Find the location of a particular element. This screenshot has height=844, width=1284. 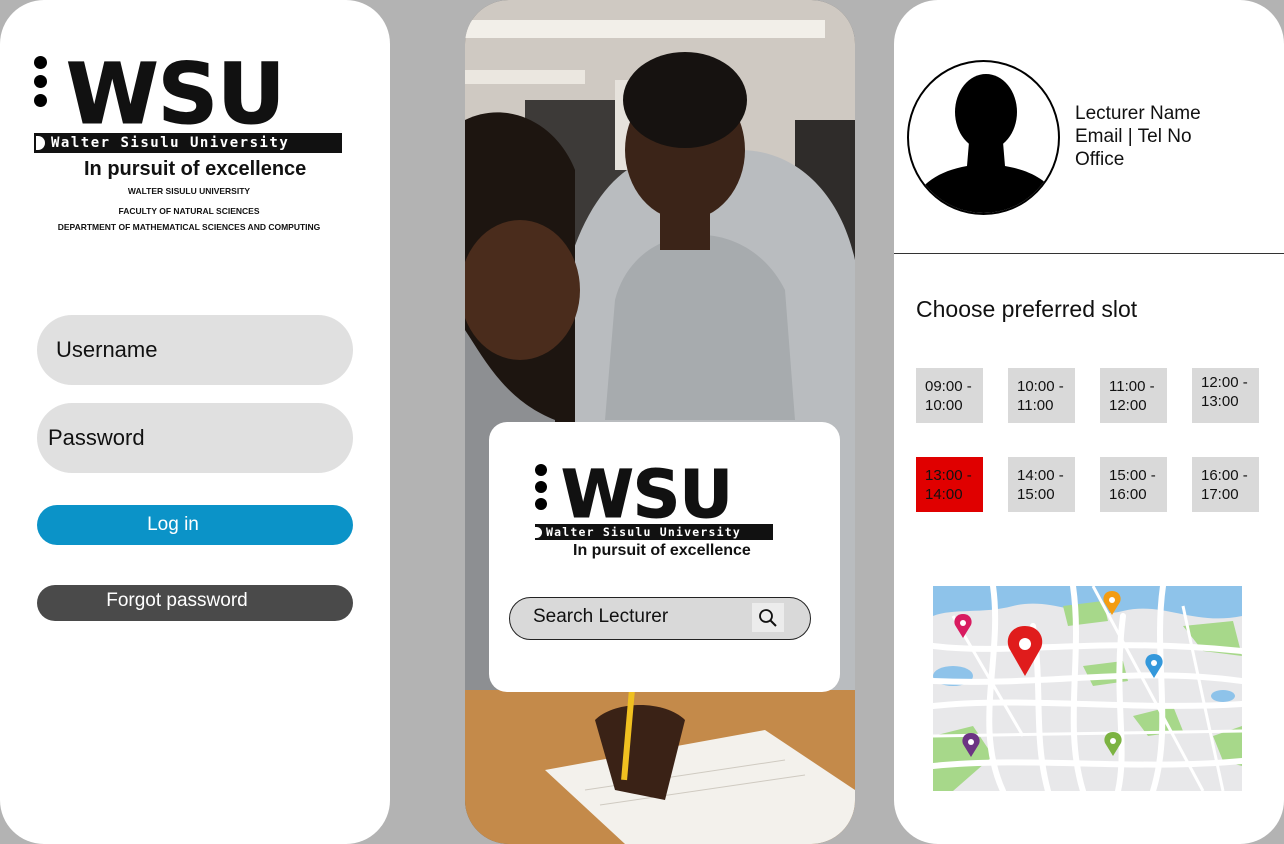

forgot-password-button: Forgot password is located at coordinates (195, 603).